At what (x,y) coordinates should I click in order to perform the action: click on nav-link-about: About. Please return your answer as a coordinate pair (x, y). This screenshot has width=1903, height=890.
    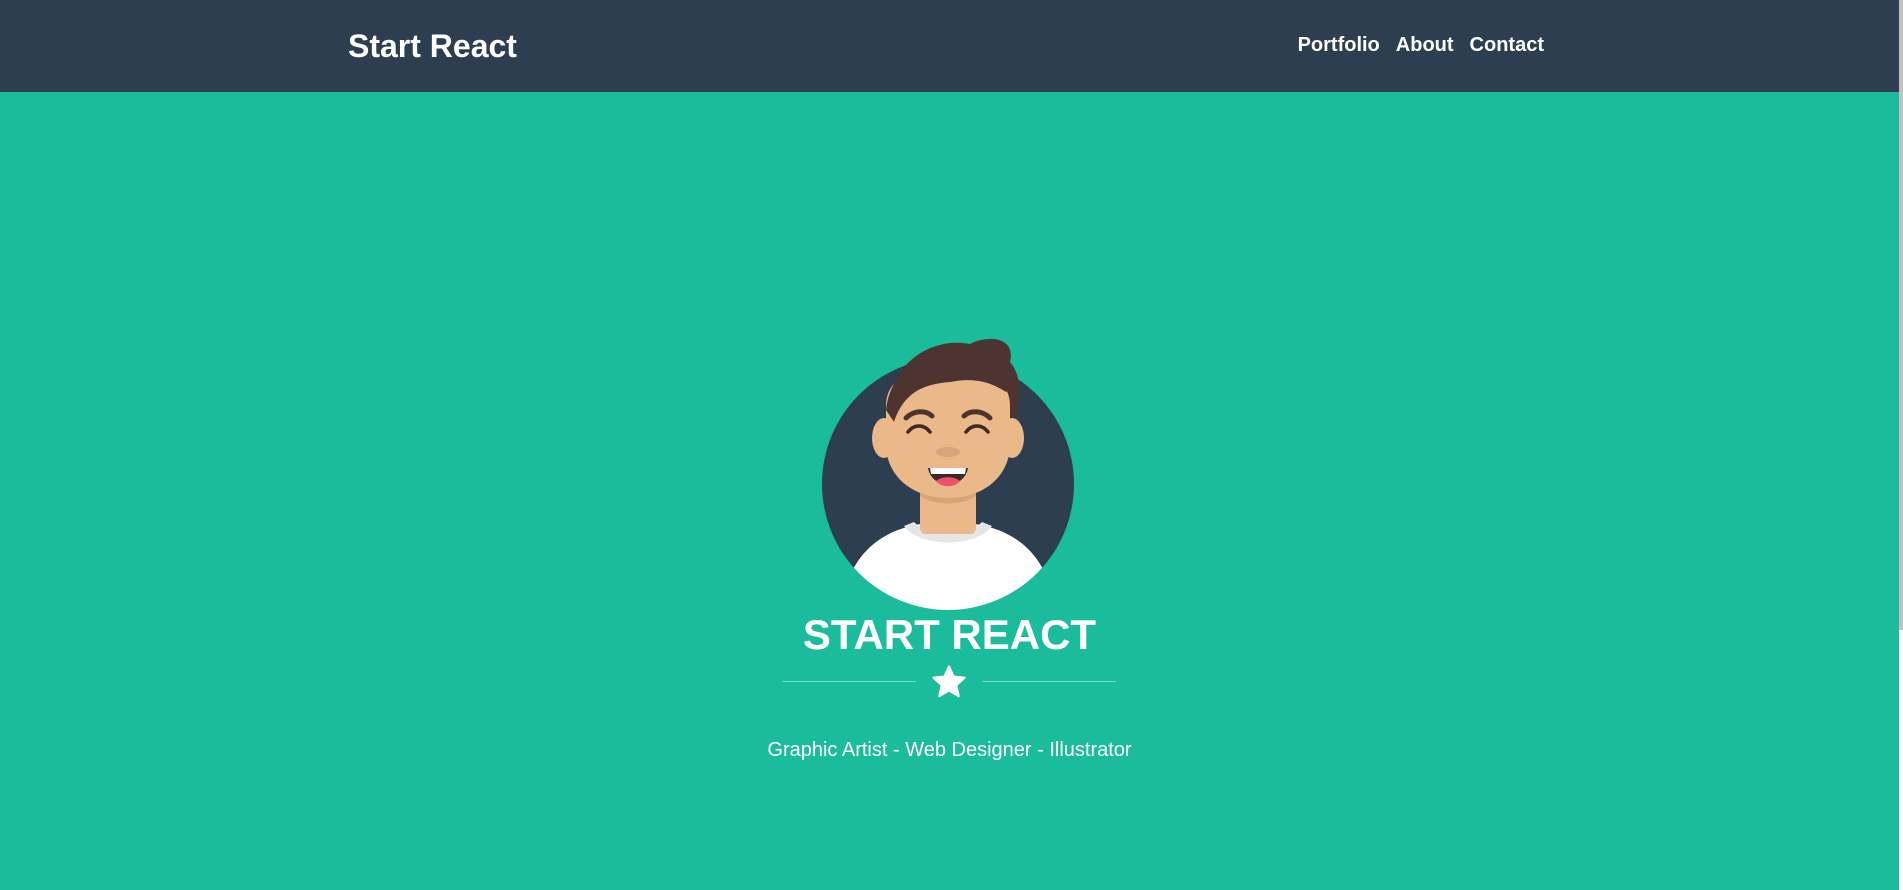
    Looking at the image, I should click on (1425, 45).